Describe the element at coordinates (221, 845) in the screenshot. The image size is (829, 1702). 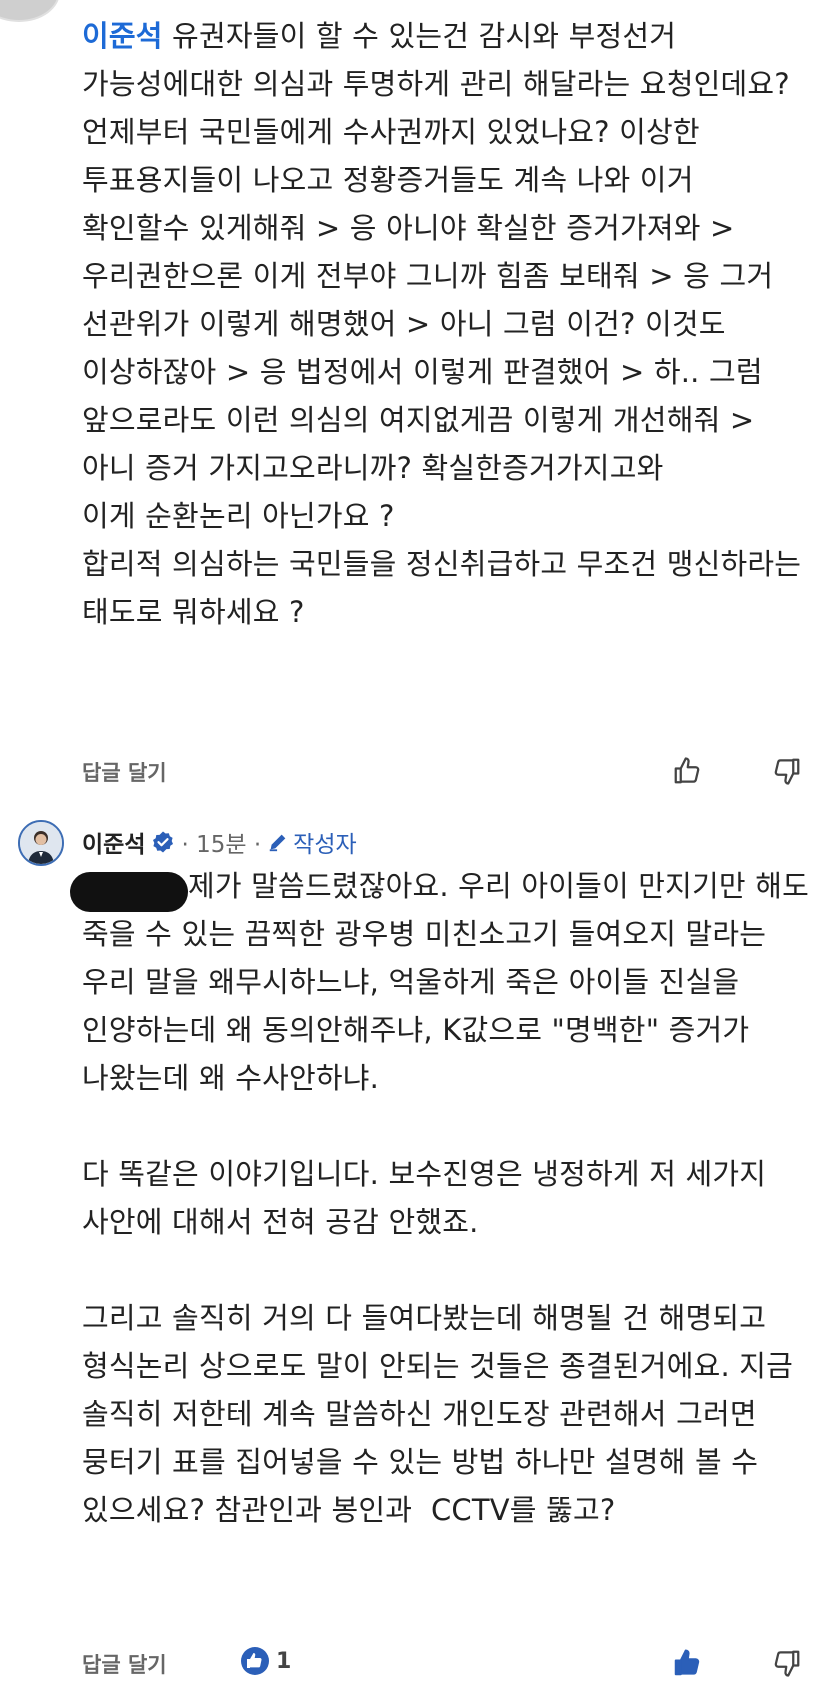
I see `comment-time: · 15분 ·` at that location.